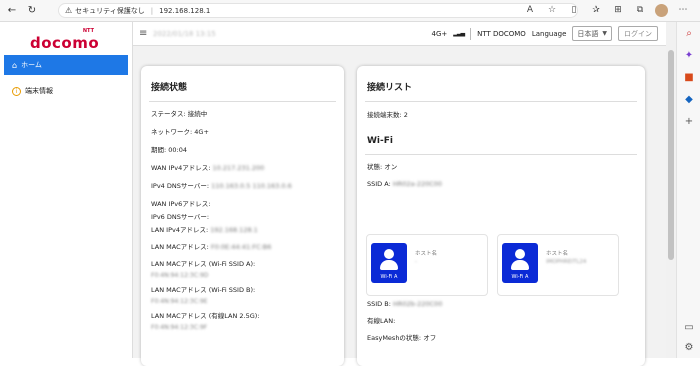 This screenshot has width=700, height=366. What do you see at coordinates (574, 10) in the screenshot?
I see `split-screen-icon: ▯` at bounding box center [574, 10].